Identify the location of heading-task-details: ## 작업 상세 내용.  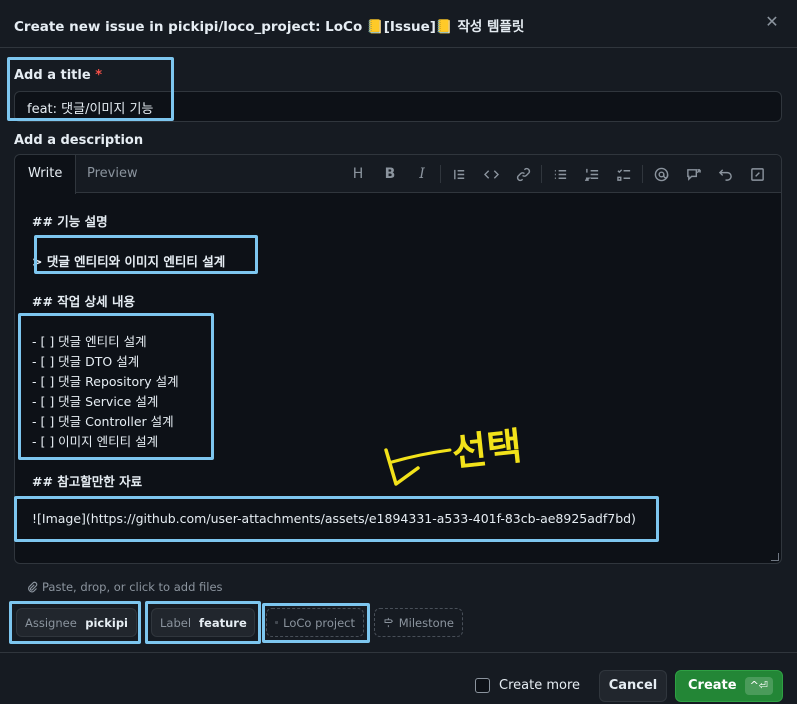
(84, 301).